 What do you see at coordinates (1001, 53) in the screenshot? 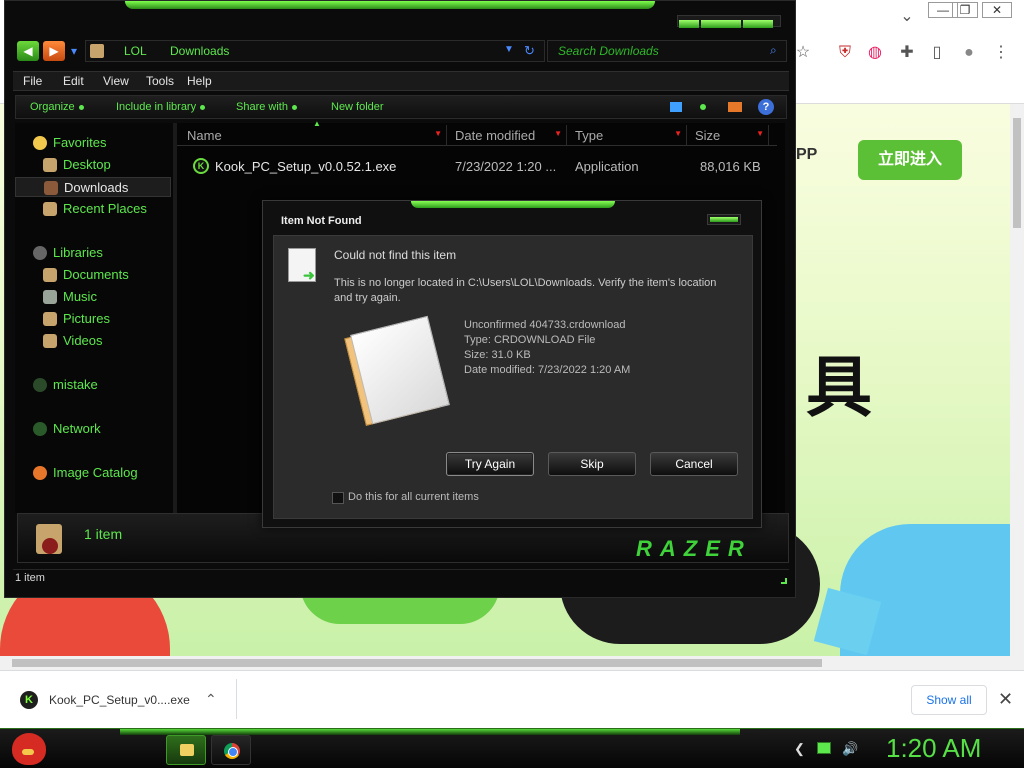
I see `browser-menu-icon: ⋮` at bounding box center [1001, 53].